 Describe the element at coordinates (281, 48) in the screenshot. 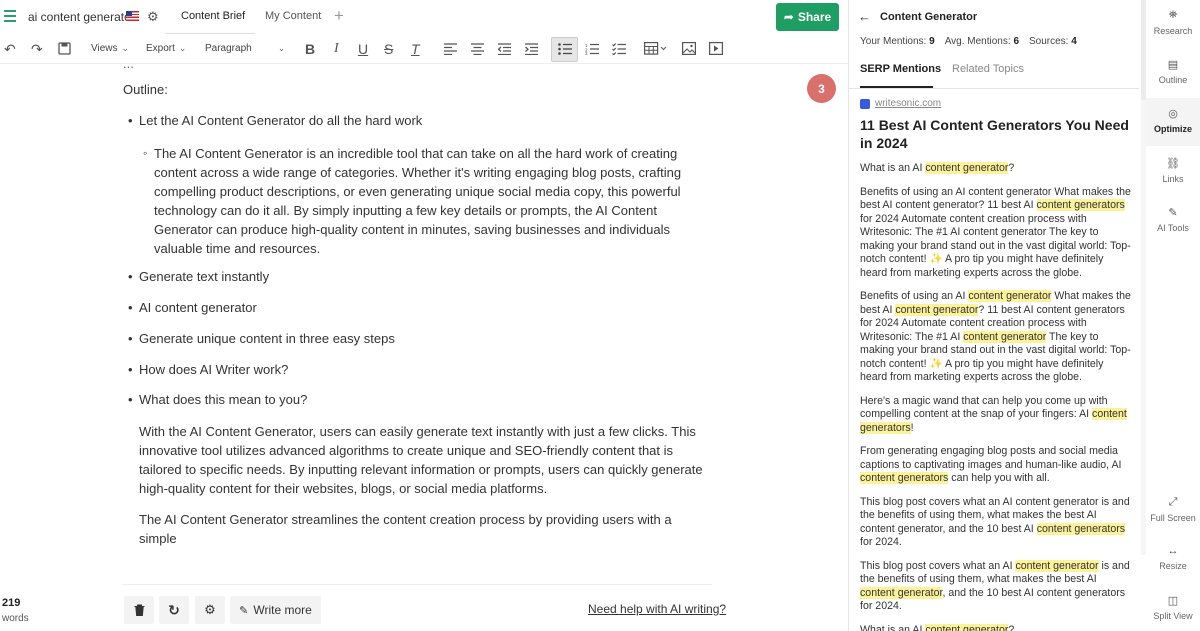

I see `chevron-down-icon: ⌄` at that location.